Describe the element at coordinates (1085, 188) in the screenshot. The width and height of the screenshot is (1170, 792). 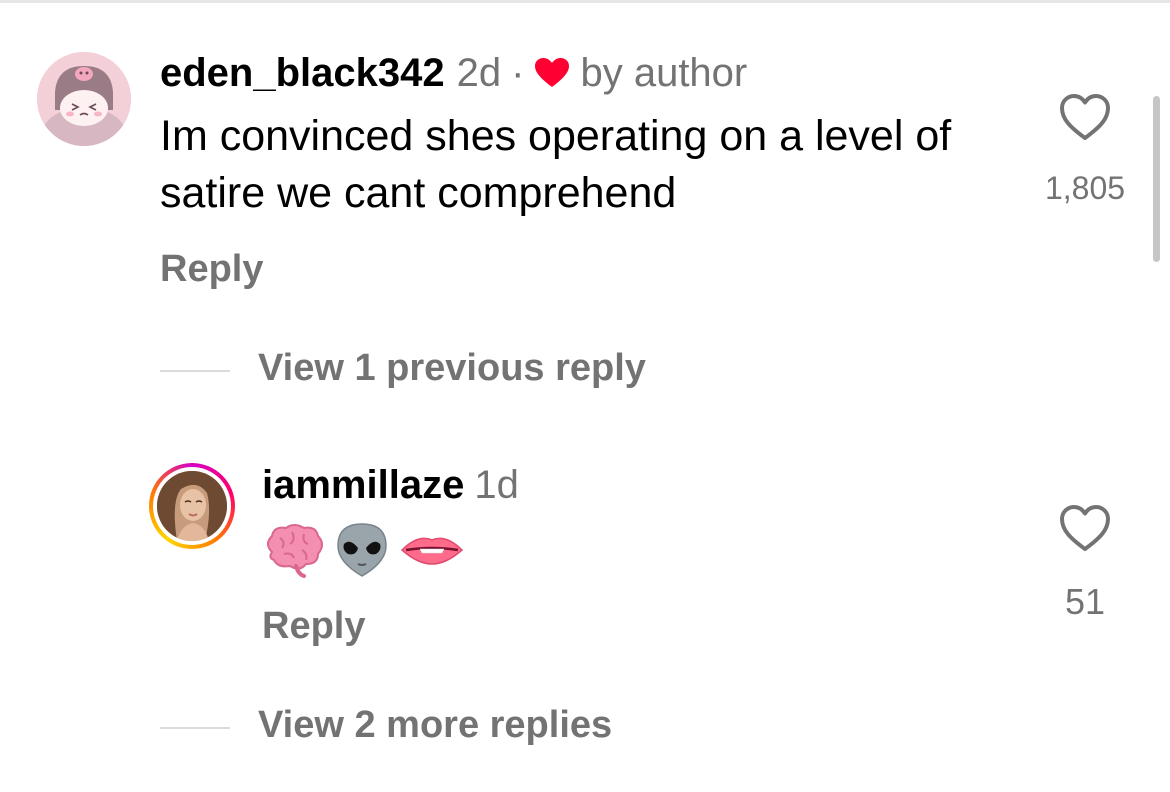
I see `like-count: 1,805` at that location.